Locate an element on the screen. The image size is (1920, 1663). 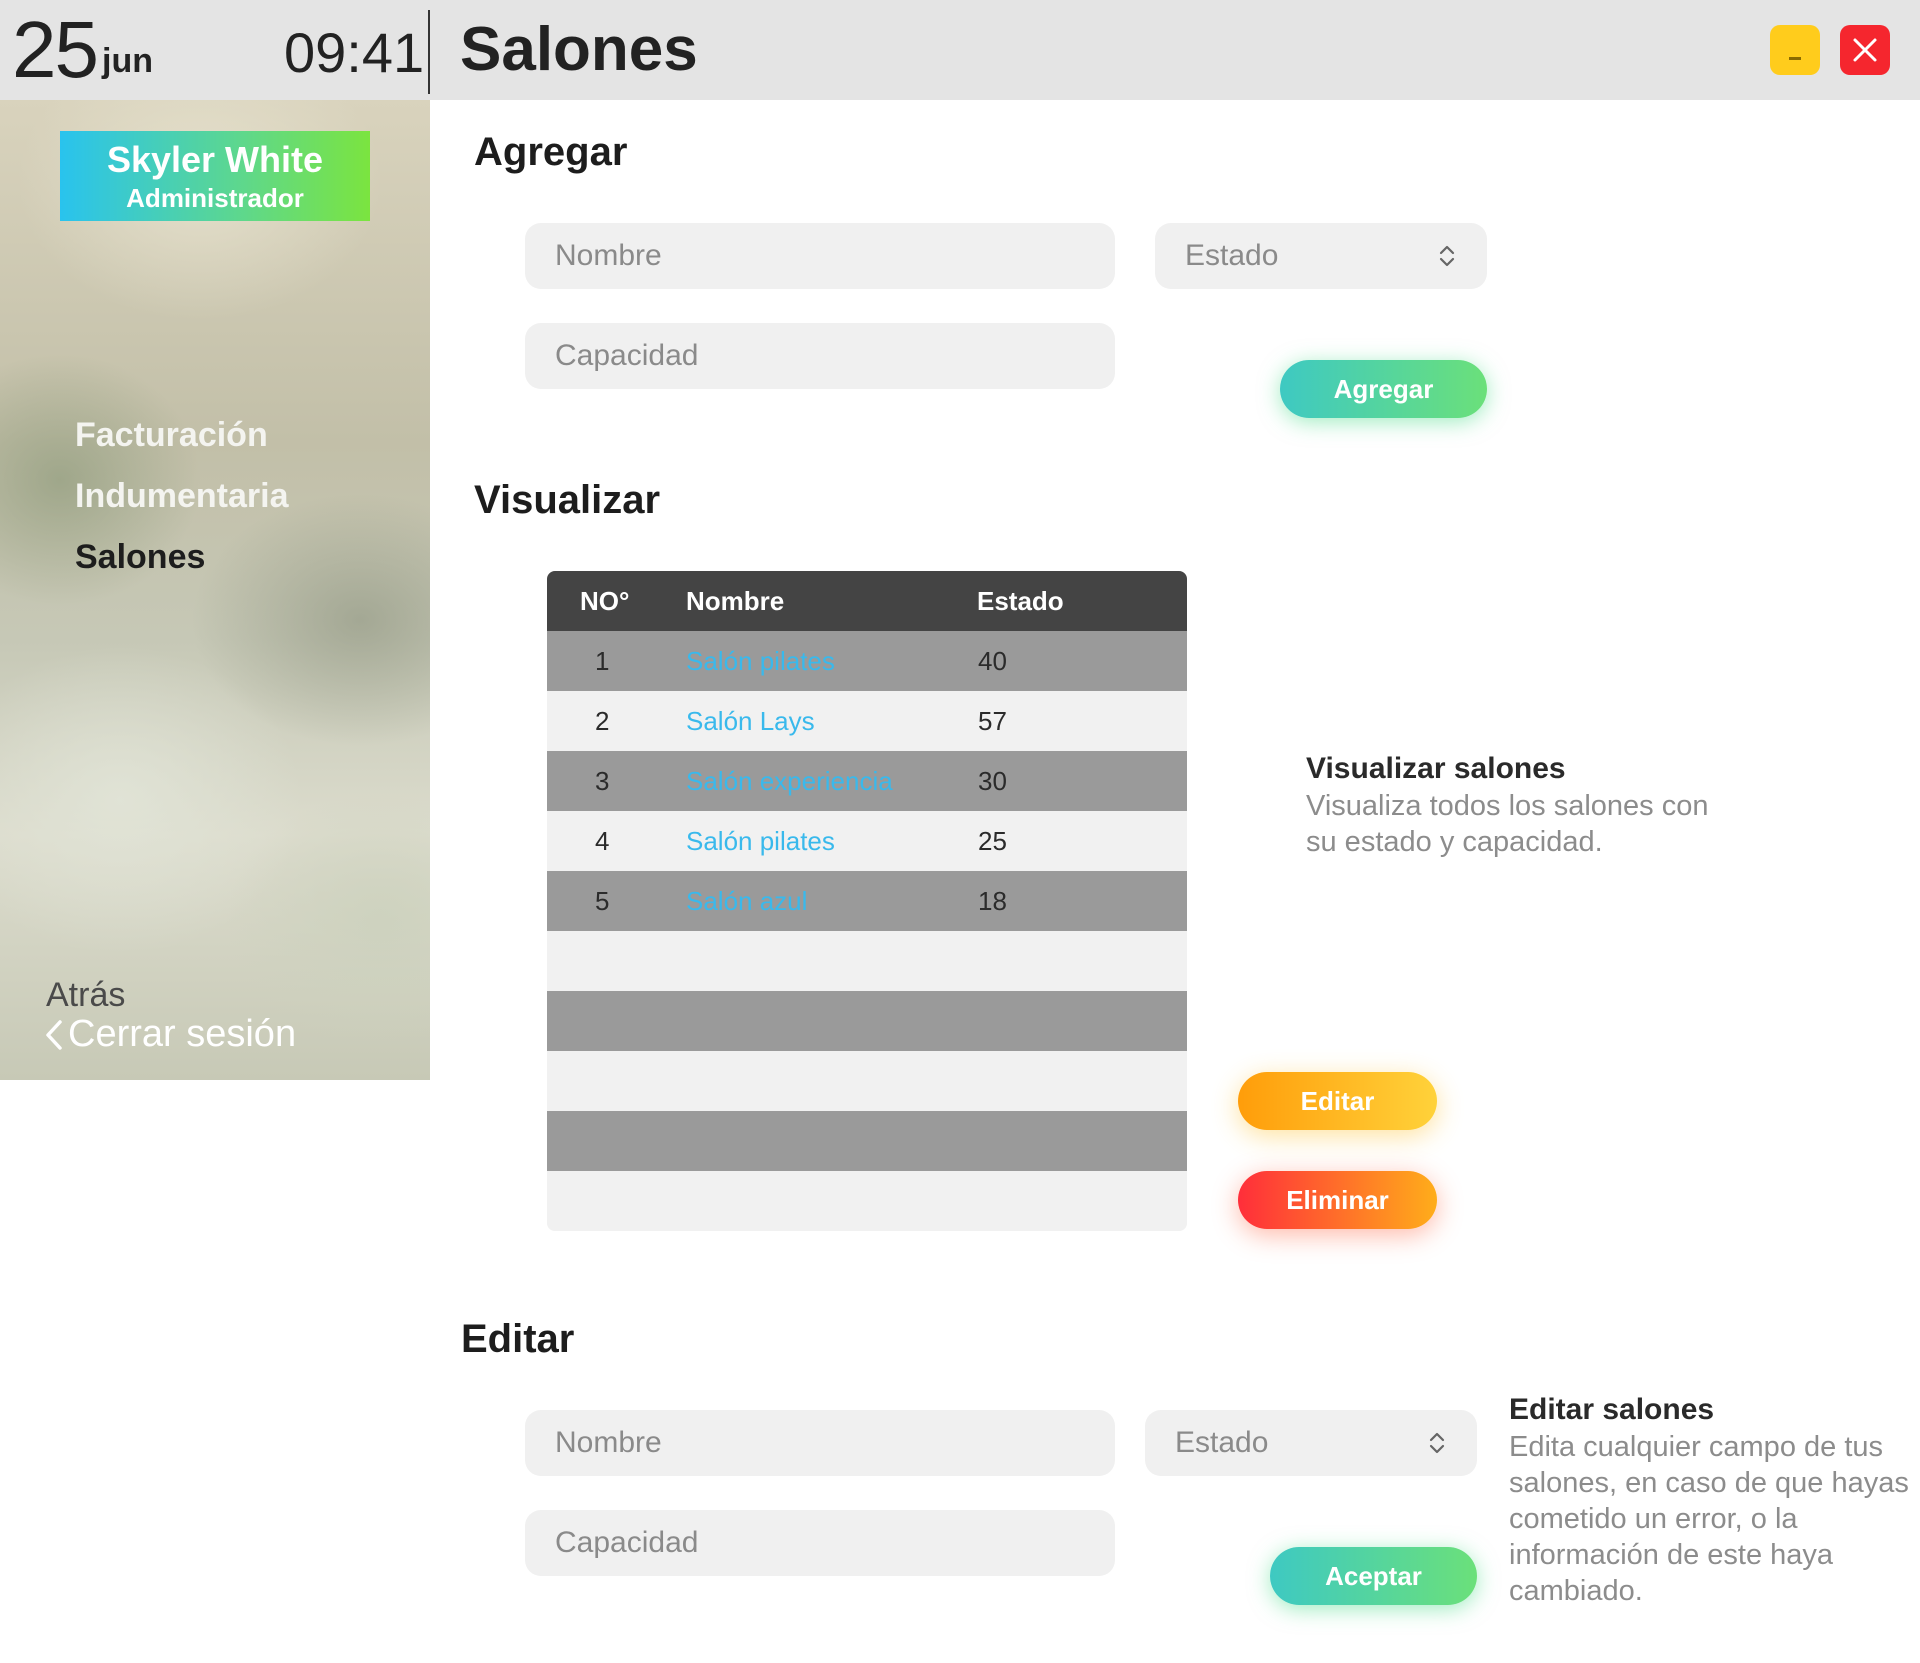
chevron-left-icon is located at coordinates (54, 1034).